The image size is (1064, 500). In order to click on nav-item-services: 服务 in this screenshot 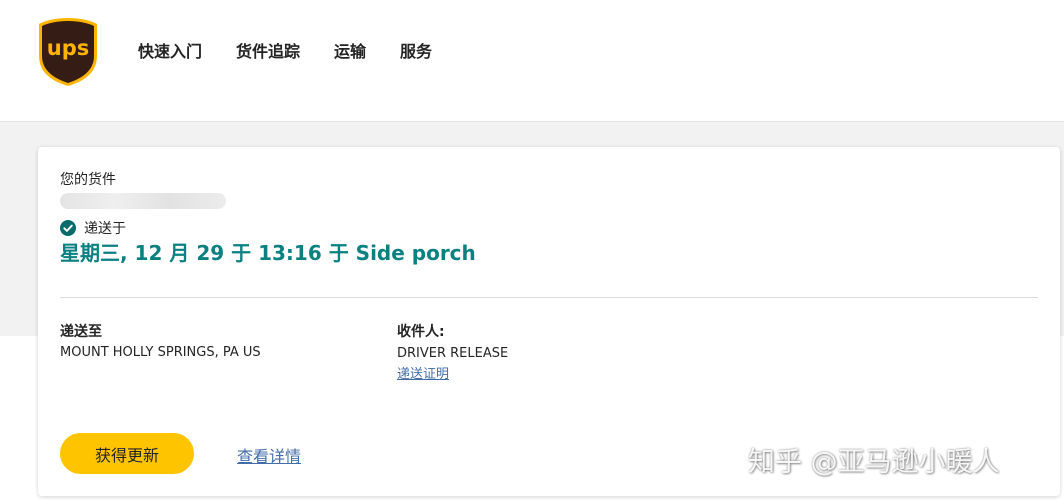, I will do `click(416, 54)`.